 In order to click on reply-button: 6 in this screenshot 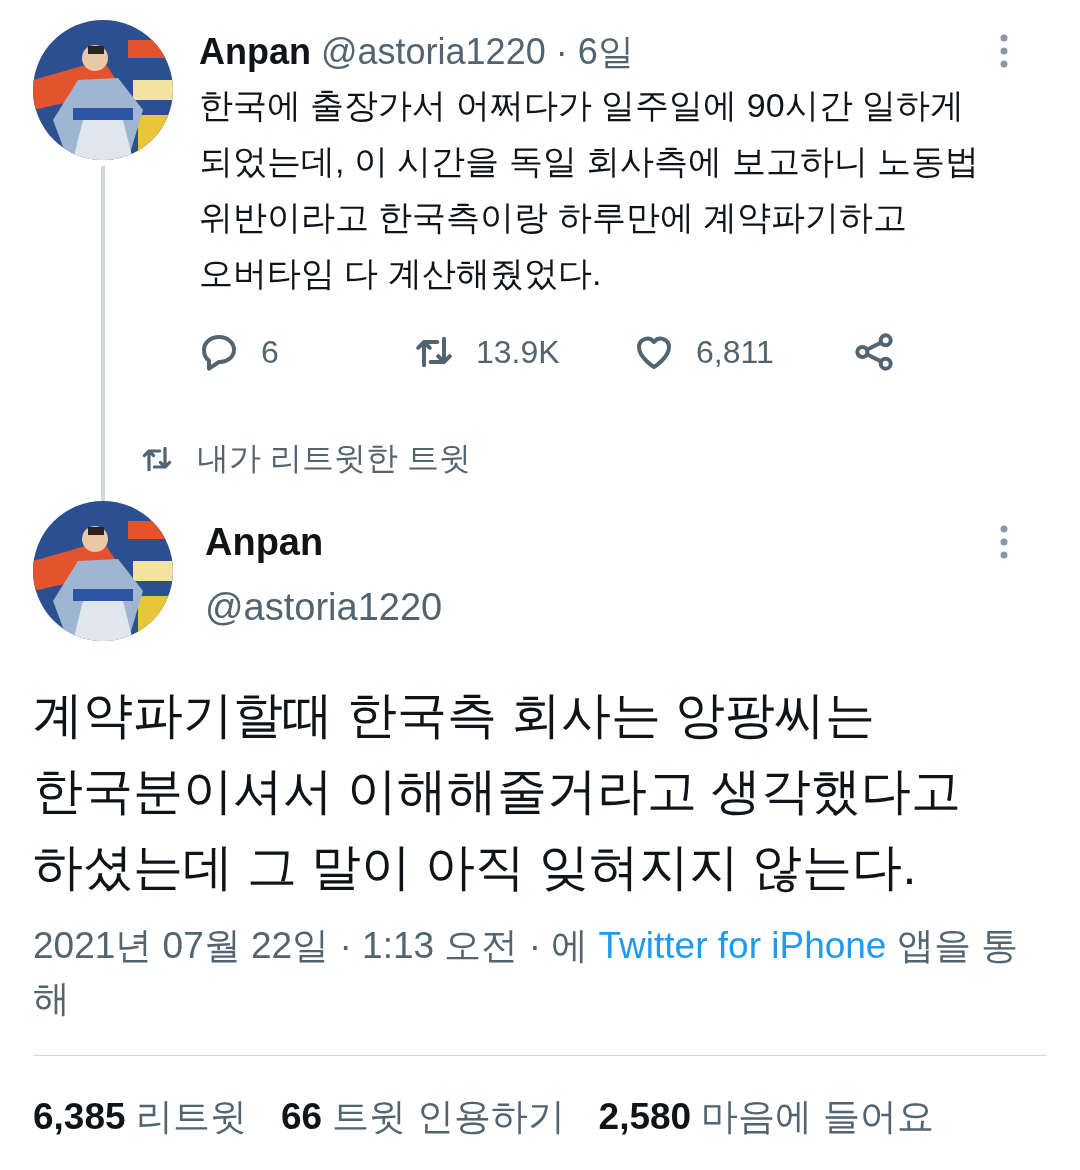, I will do `click(306, 352)`.